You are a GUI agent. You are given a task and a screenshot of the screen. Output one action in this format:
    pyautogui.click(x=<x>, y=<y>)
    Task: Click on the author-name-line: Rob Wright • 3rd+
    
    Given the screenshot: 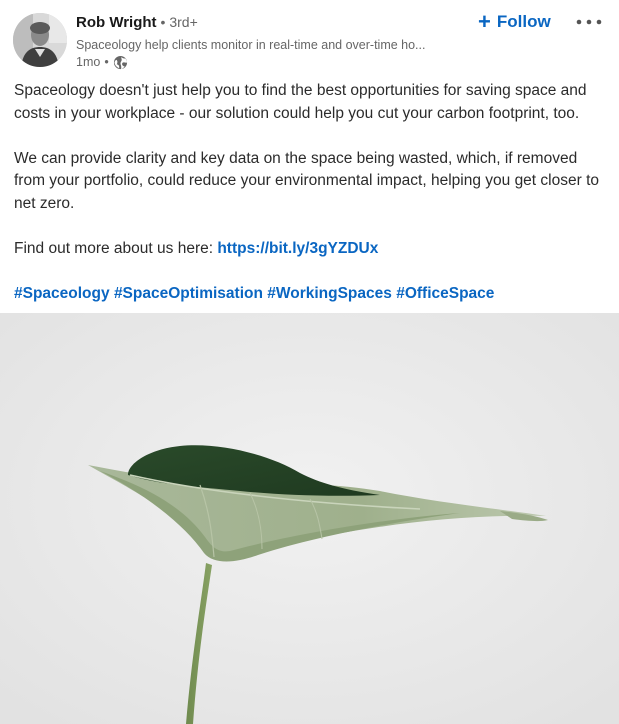 What is the action you would take?
    pyautogui.click(x=137, y=24)
    